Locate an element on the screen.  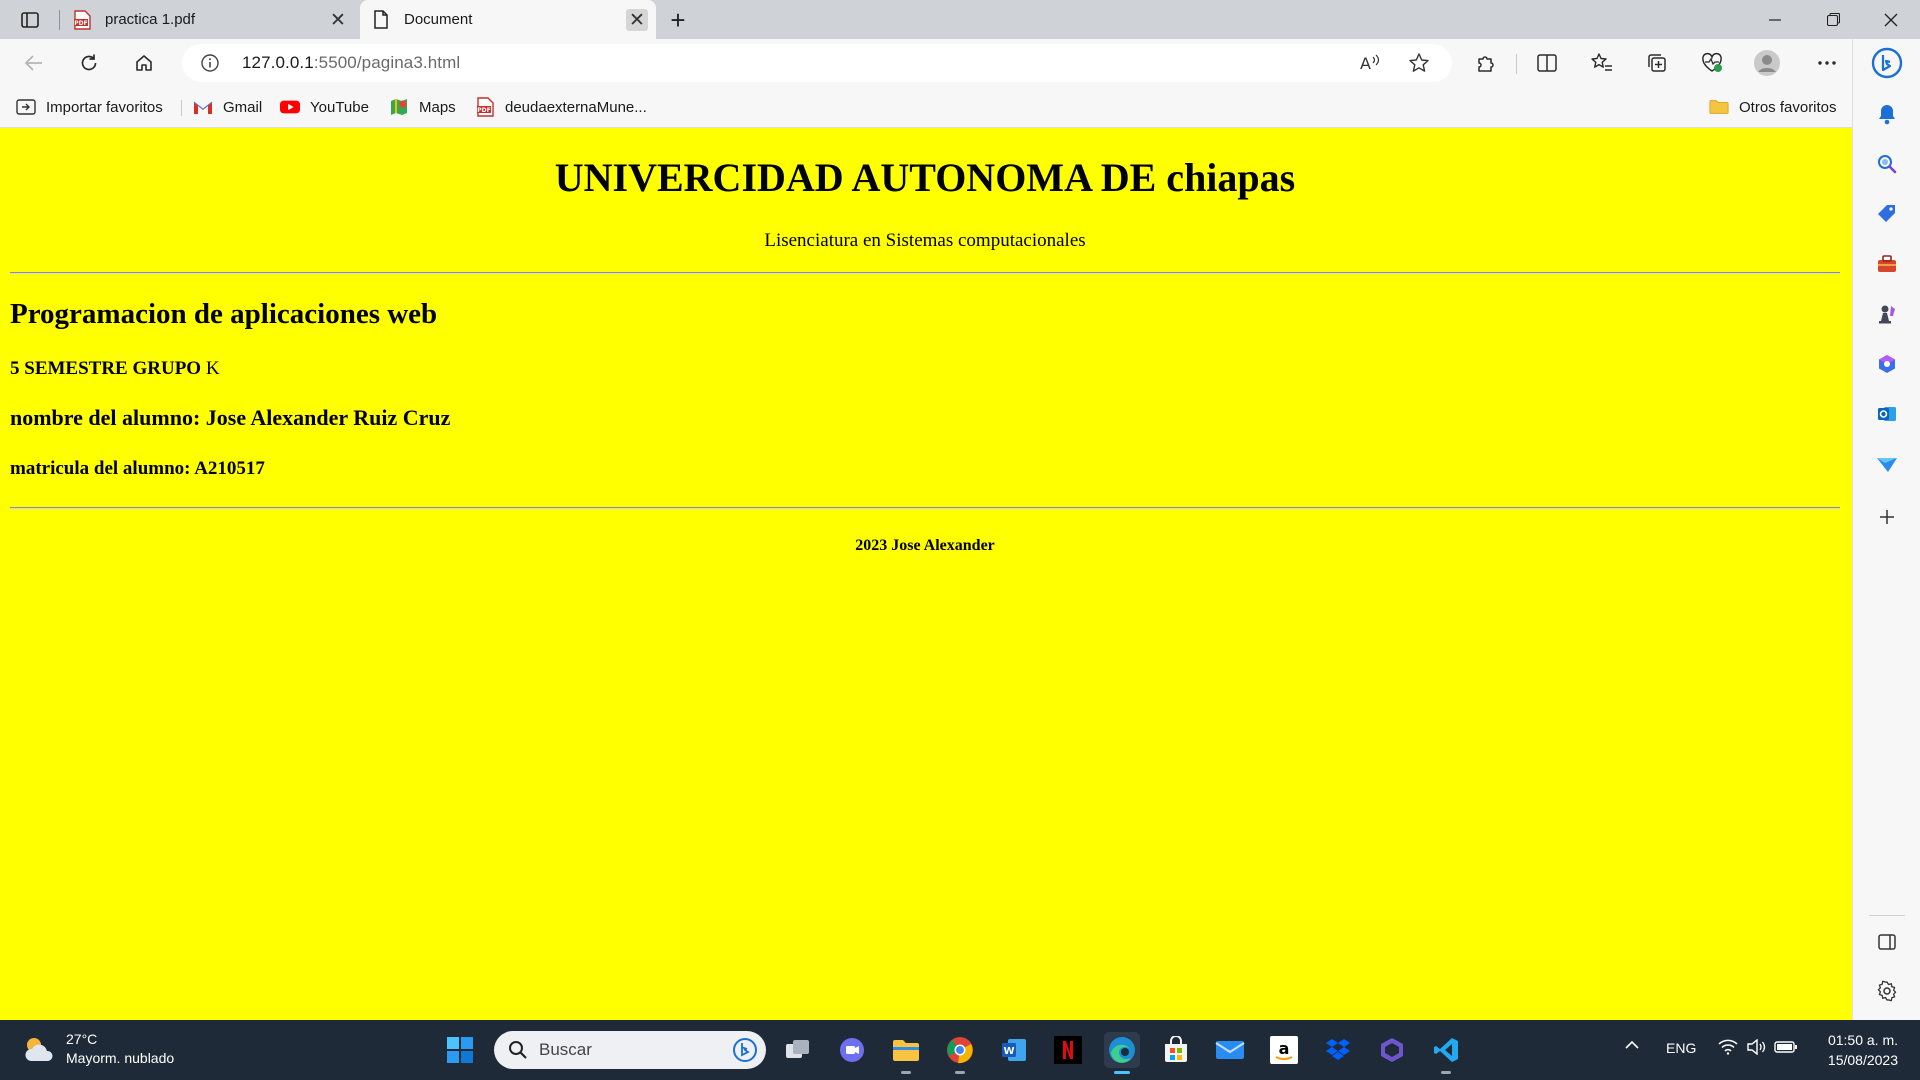
games-button is located at coordinates (1887, 314).